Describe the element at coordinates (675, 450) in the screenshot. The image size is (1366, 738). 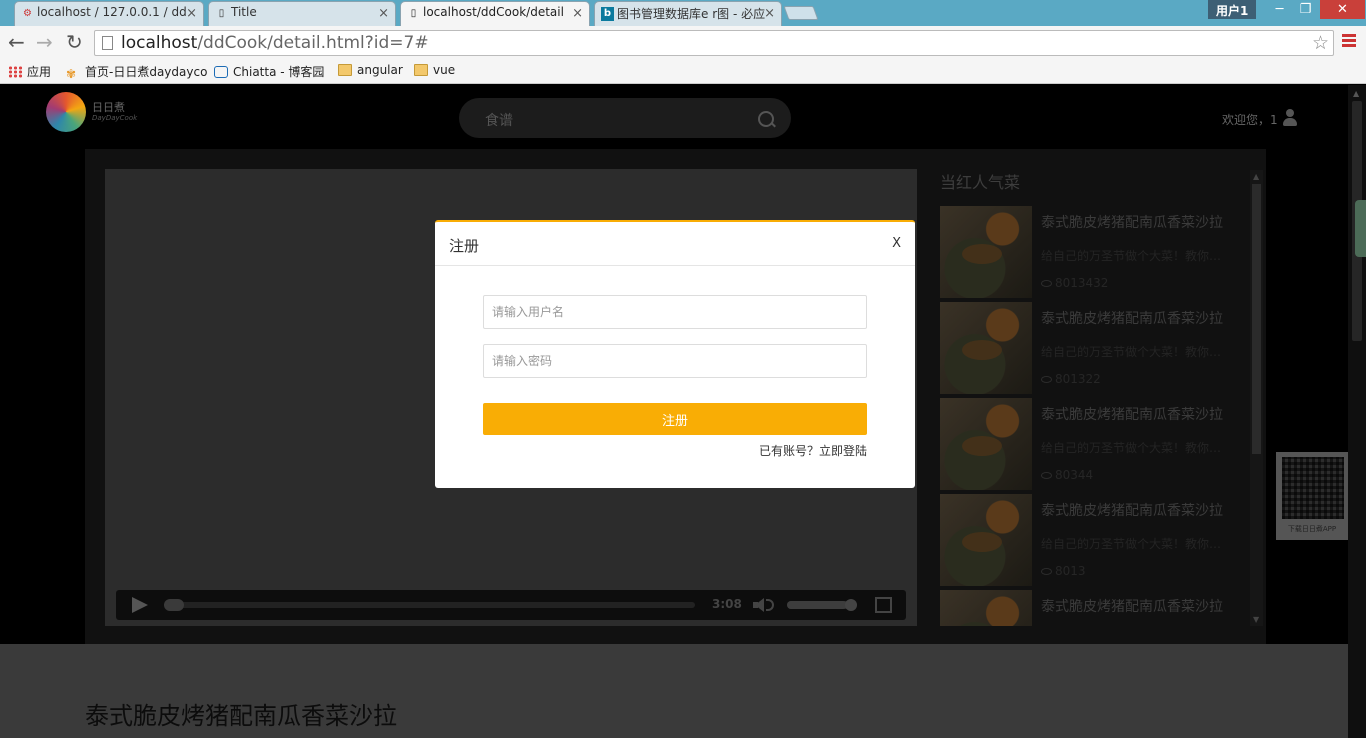
I see `login-link: 已有账号？立即登陆` at that location.